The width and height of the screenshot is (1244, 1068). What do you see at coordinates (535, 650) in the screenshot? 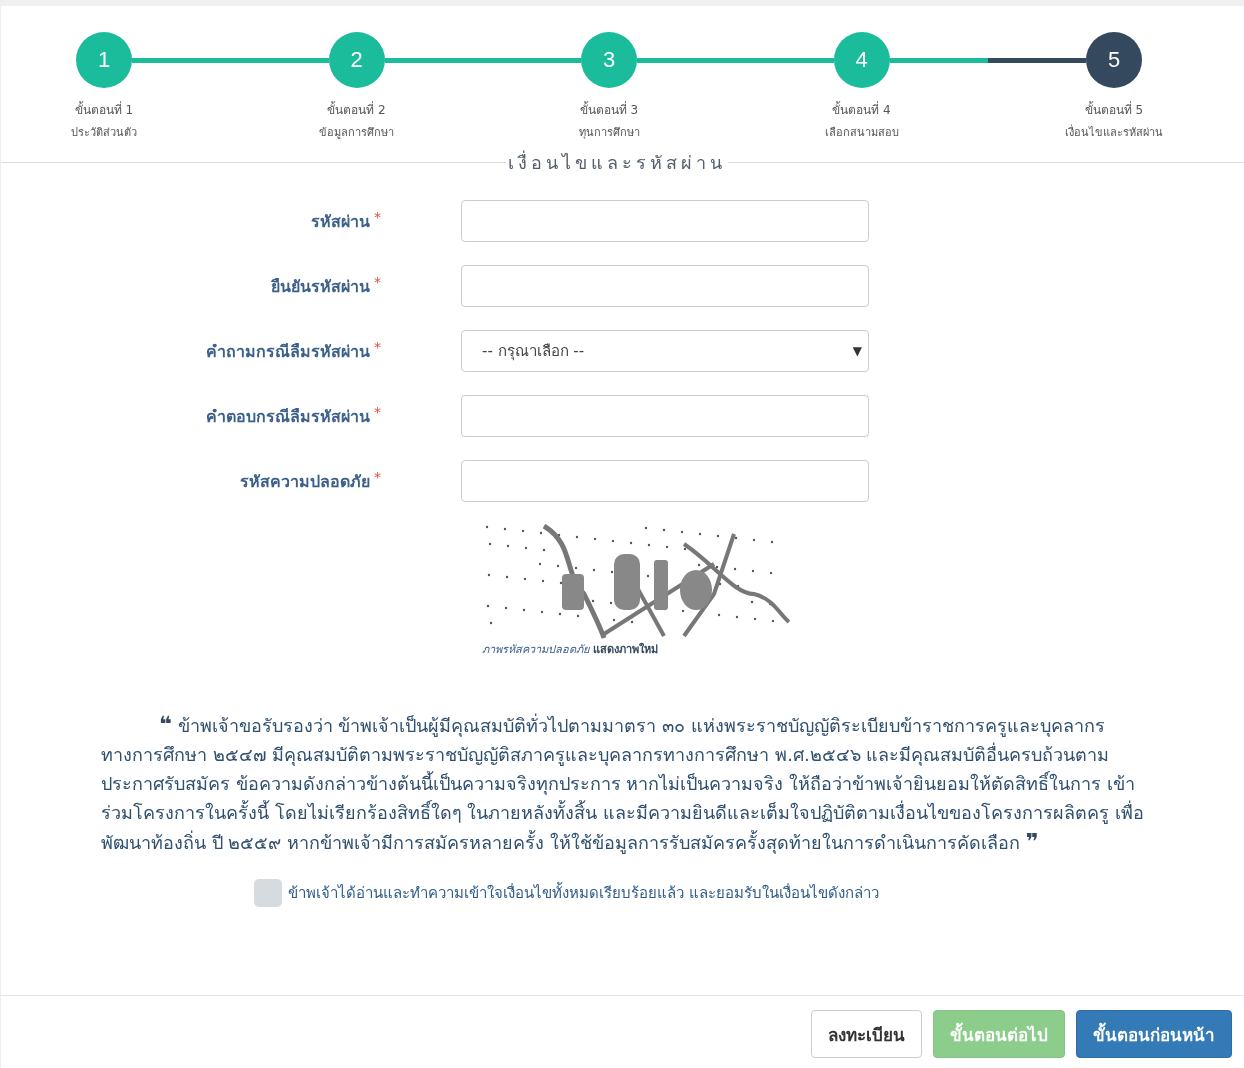
I see `captcha-caption: ภาพรหัสความปลอดภัย` at bounding box center [535, 650].